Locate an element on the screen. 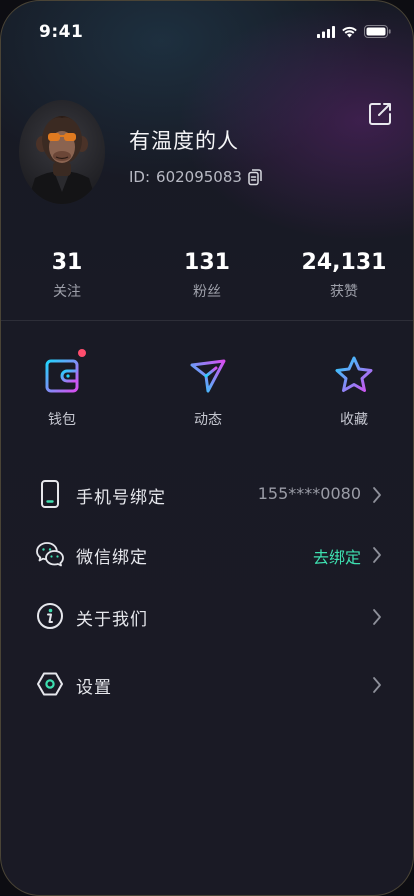 The width and height of the screenshot is (414, 896). menu-item-wechat-binding: 微信绑定 去绑定 is located at coordinates (207, 555).